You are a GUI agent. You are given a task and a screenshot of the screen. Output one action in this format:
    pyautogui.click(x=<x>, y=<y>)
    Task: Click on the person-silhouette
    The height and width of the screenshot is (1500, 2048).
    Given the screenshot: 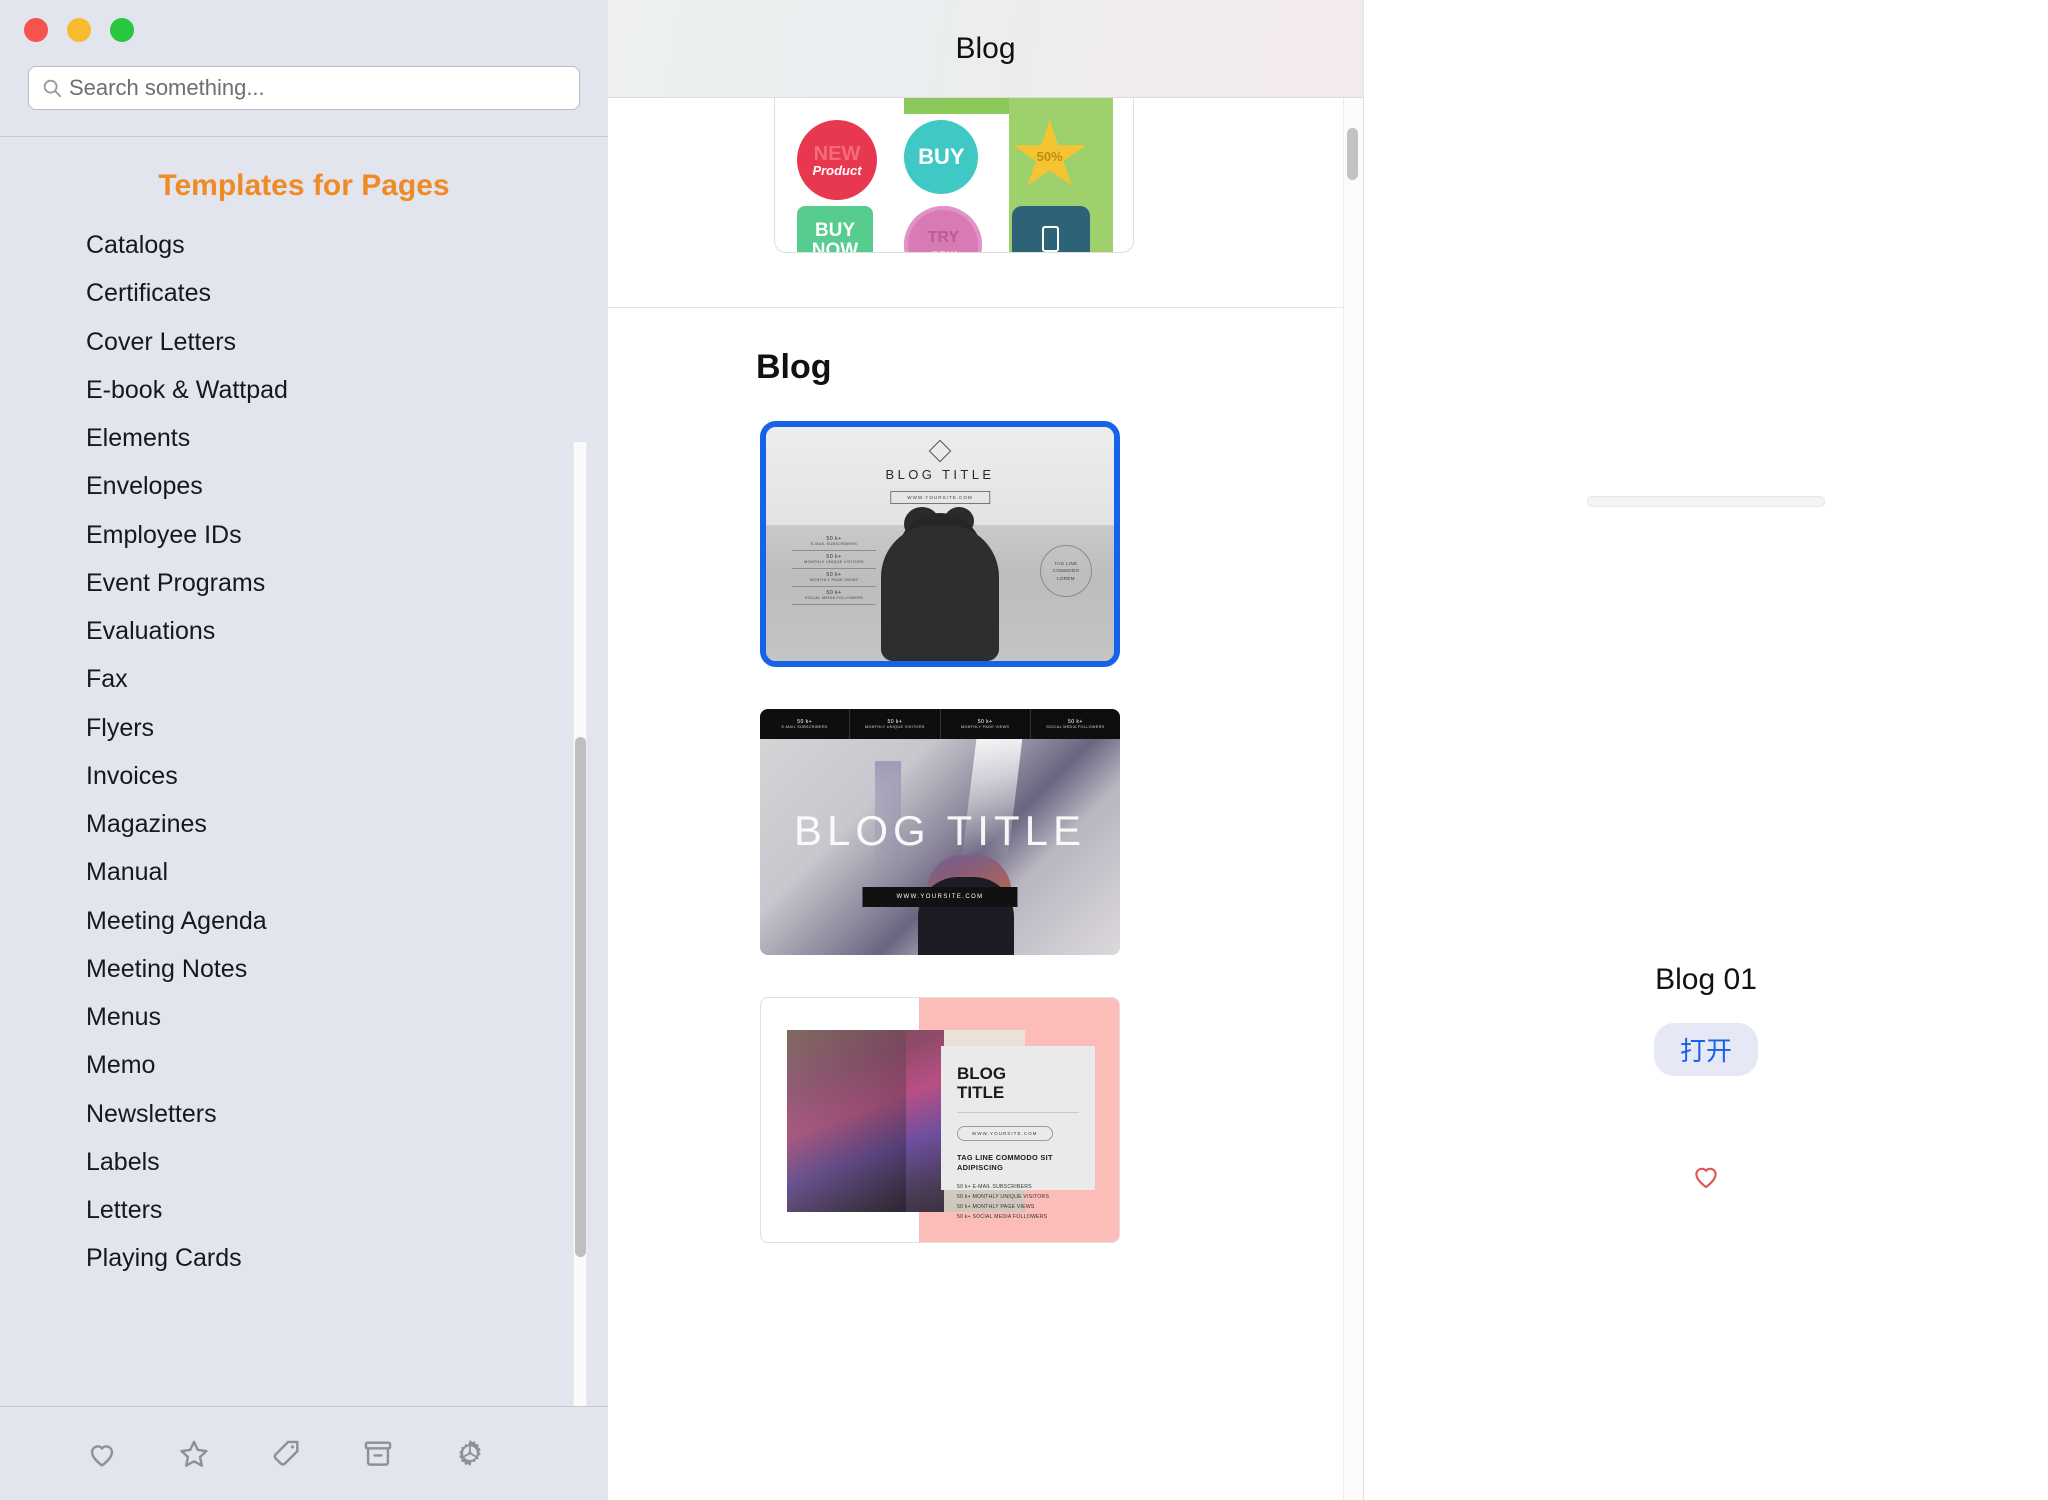 What is the action you would take?
    pyautogui.click(x=940, y=593)
    